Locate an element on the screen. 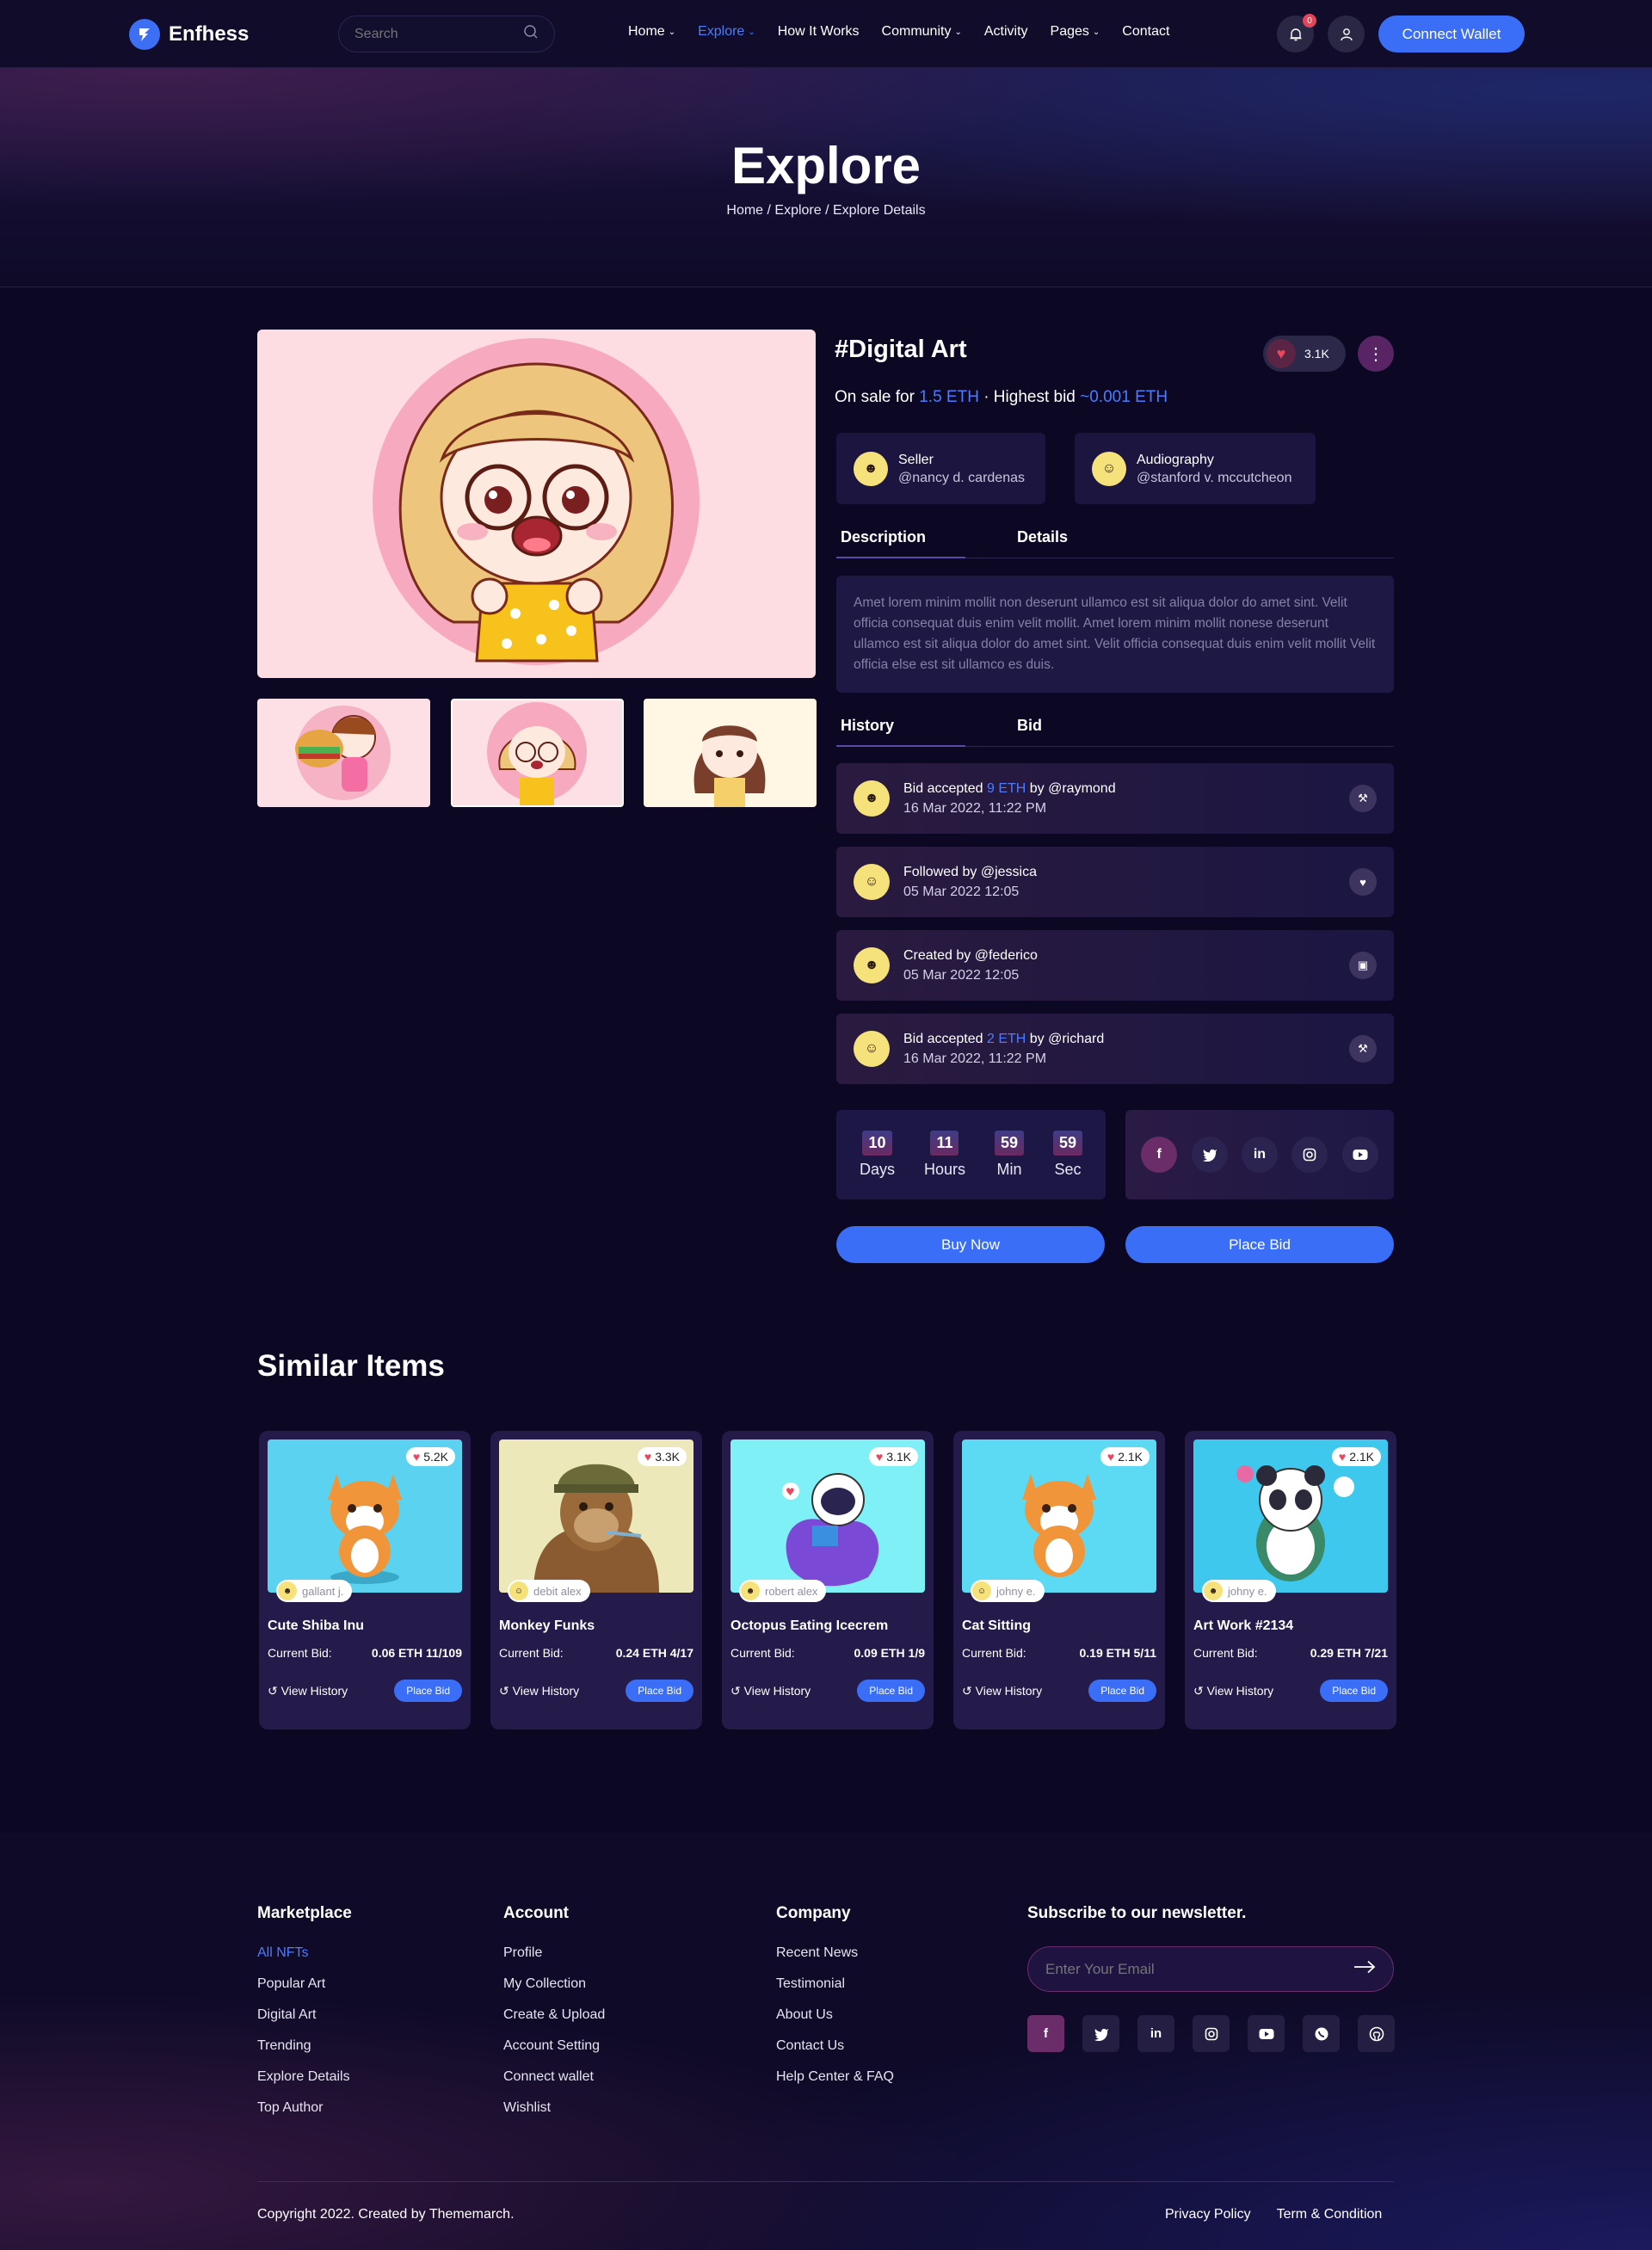  card-author: ☻ robert alex is located at coordinates (783, 1591).